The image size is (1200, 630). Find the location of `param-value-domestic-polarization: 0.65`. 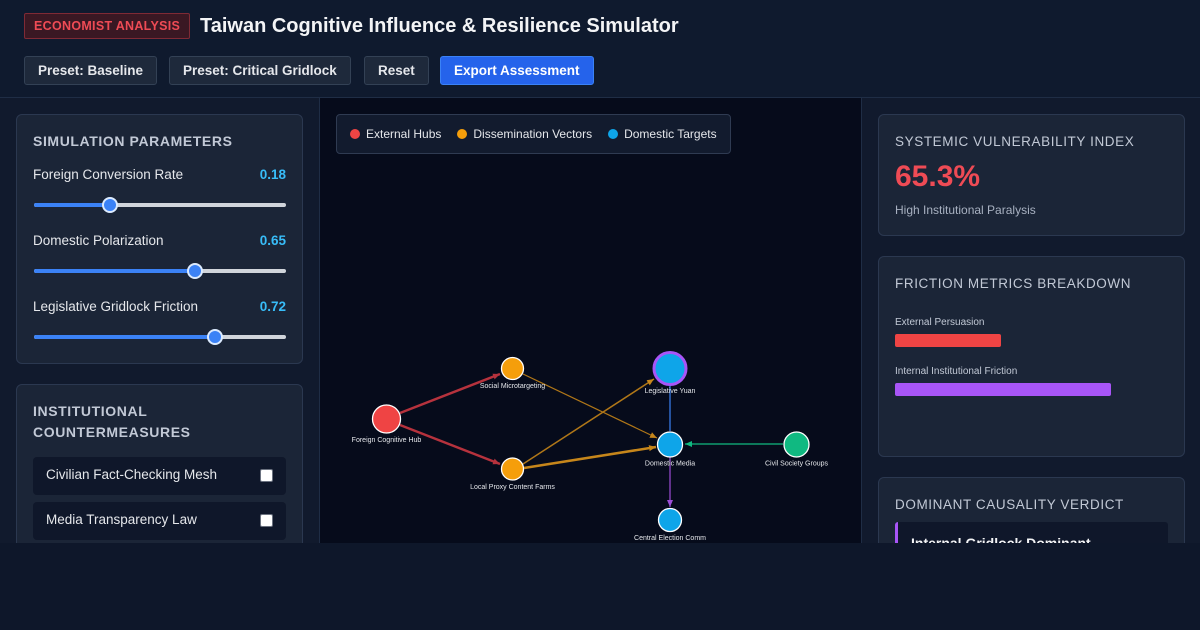

param-value-domestic-polarization: 0.65 is located at coordinates (272, 240).